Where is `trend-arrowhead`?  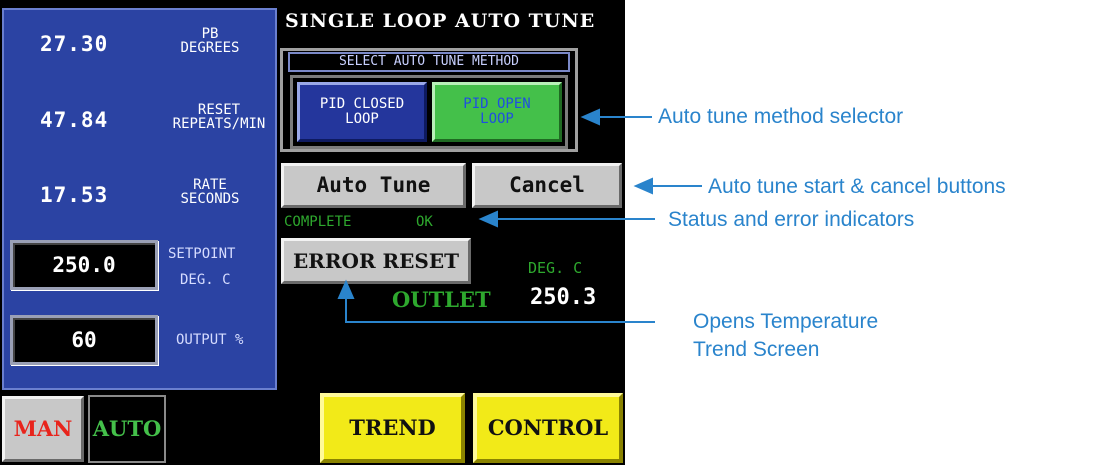
trend-arrowhead is located at coordinates (346, 289).